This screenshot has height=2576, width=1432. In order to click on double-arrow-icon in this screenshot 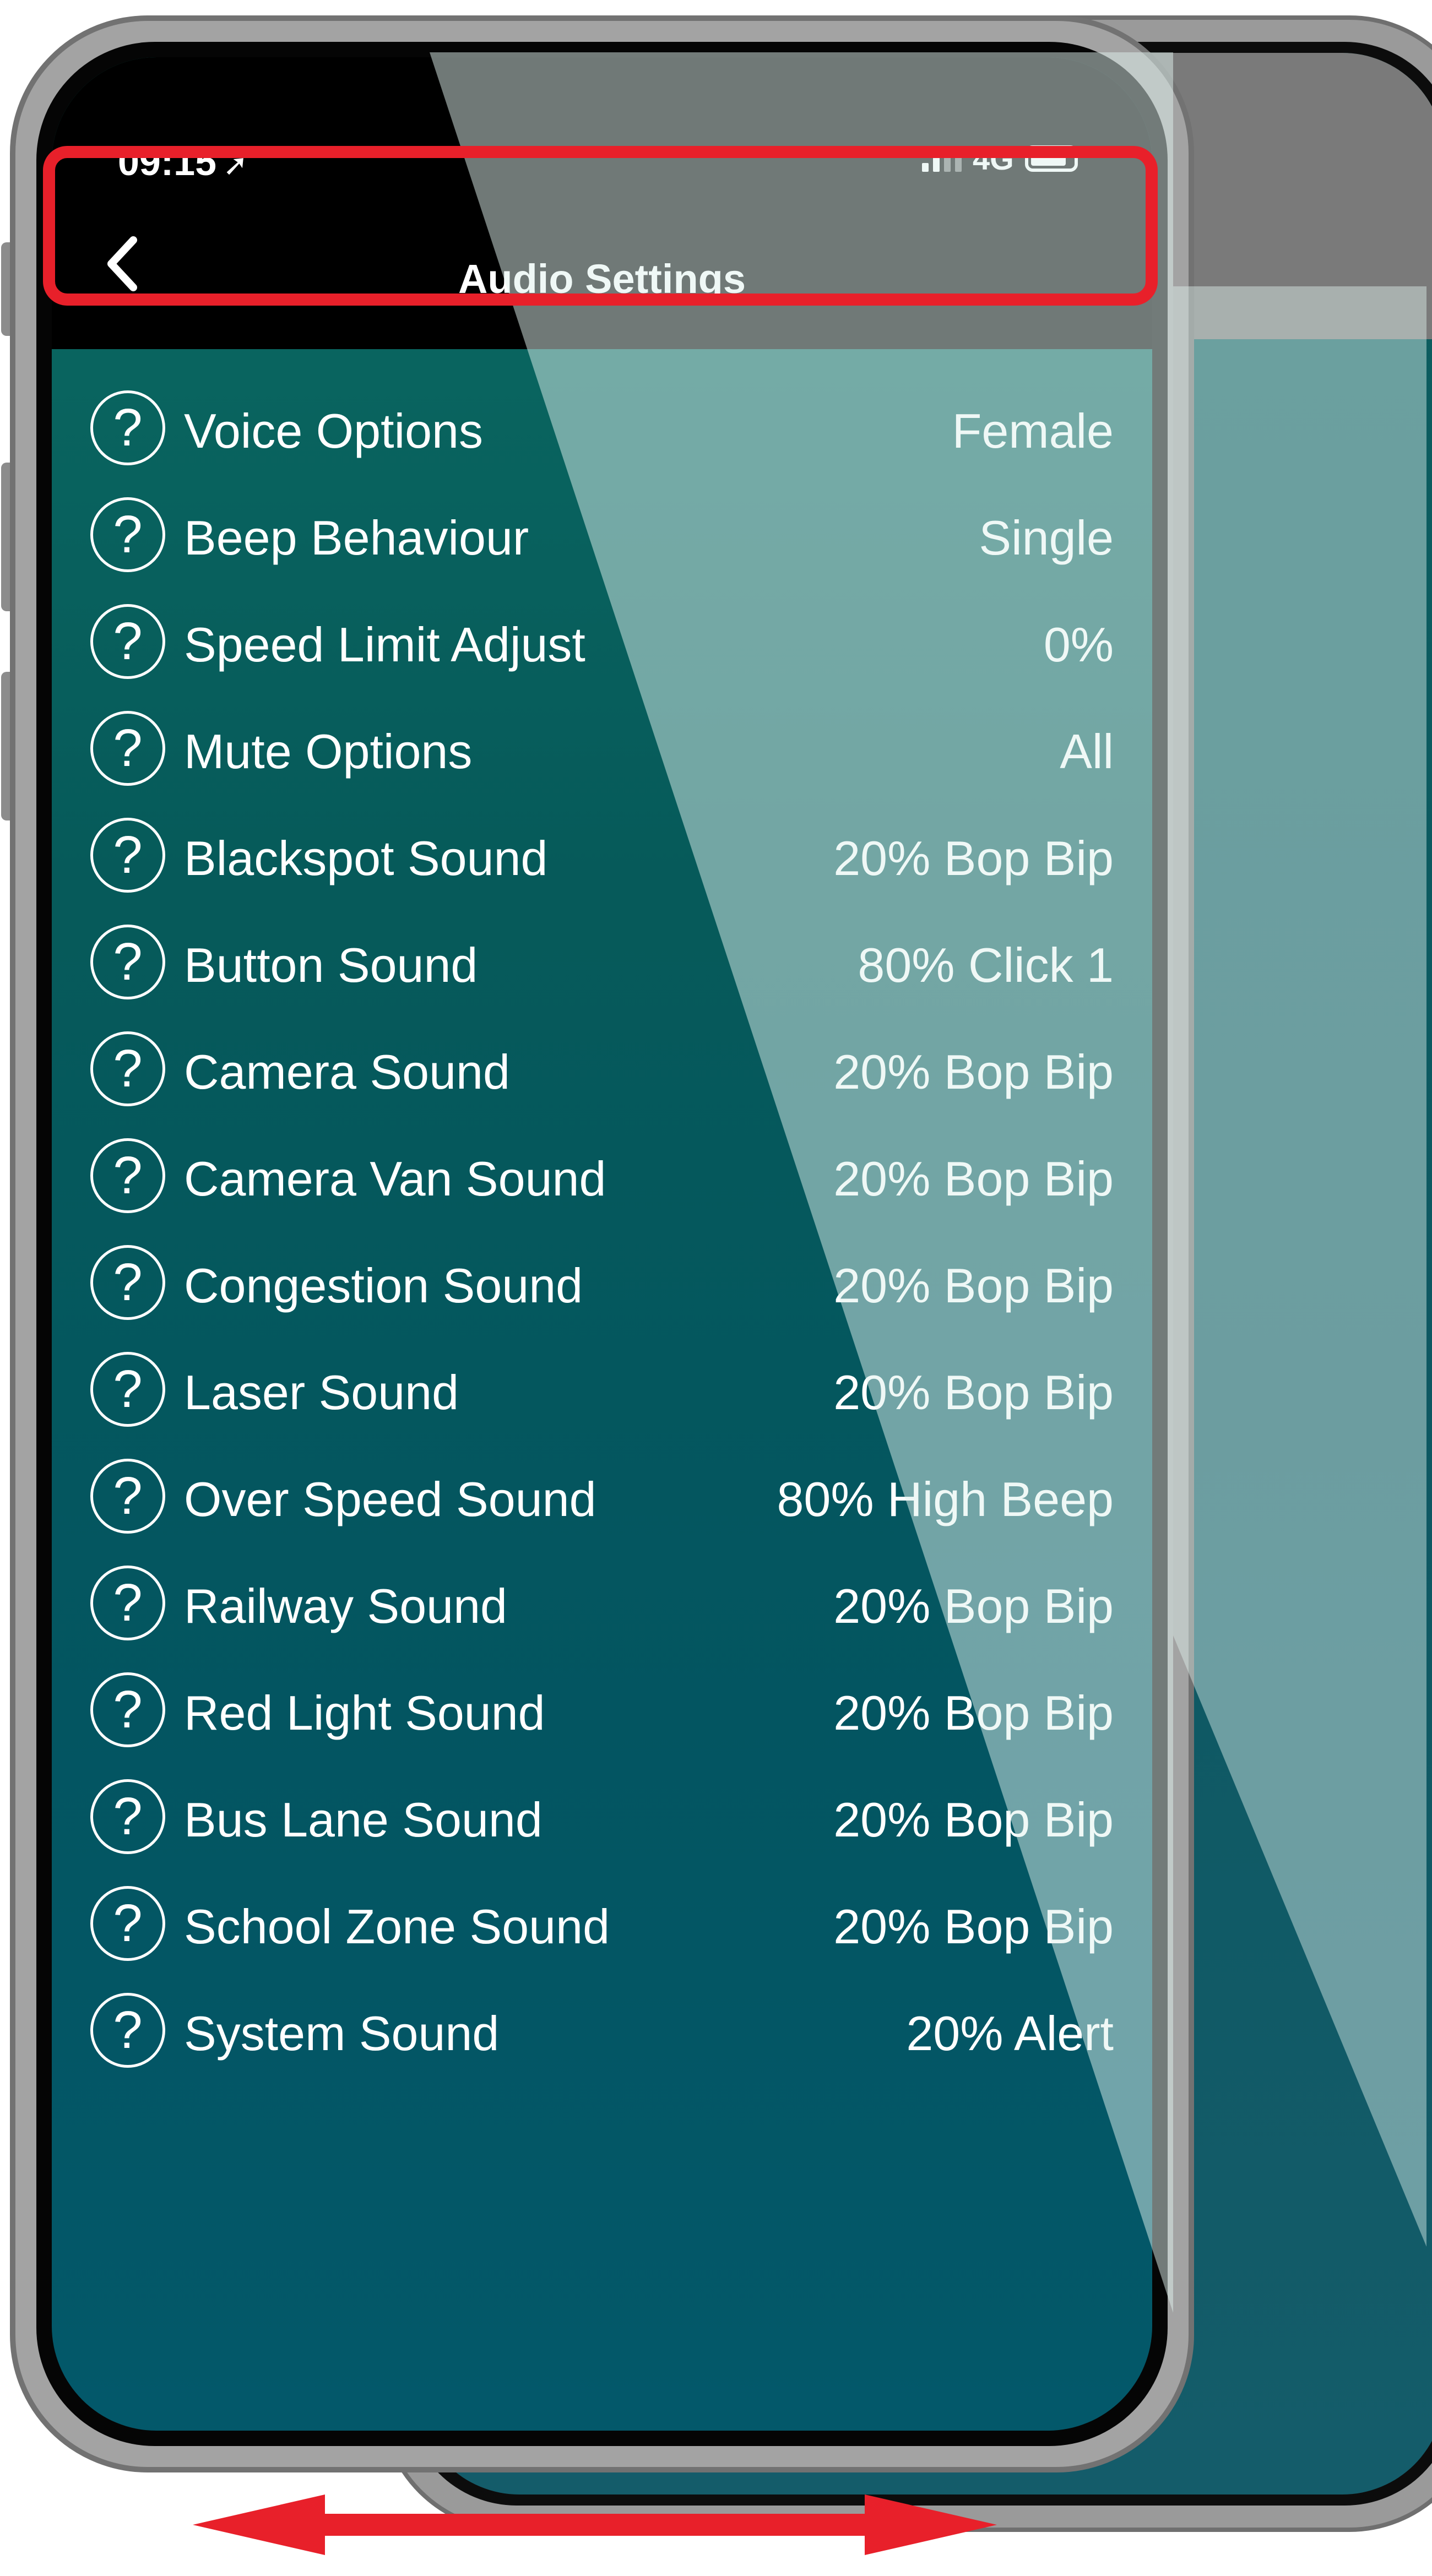, I will do `click(595, 2525)`.